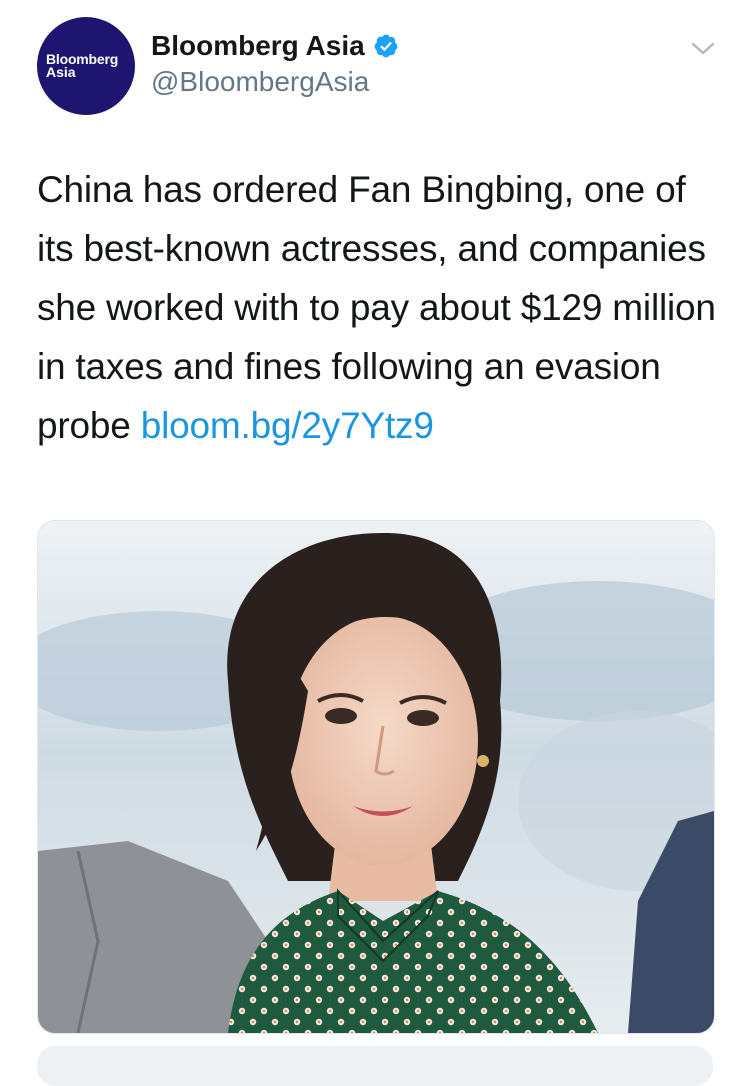 Image resolution: width=750 pixels, height=1086 pixels. I want to click on avatar: Bloomberg Asia, so click(86, 66).